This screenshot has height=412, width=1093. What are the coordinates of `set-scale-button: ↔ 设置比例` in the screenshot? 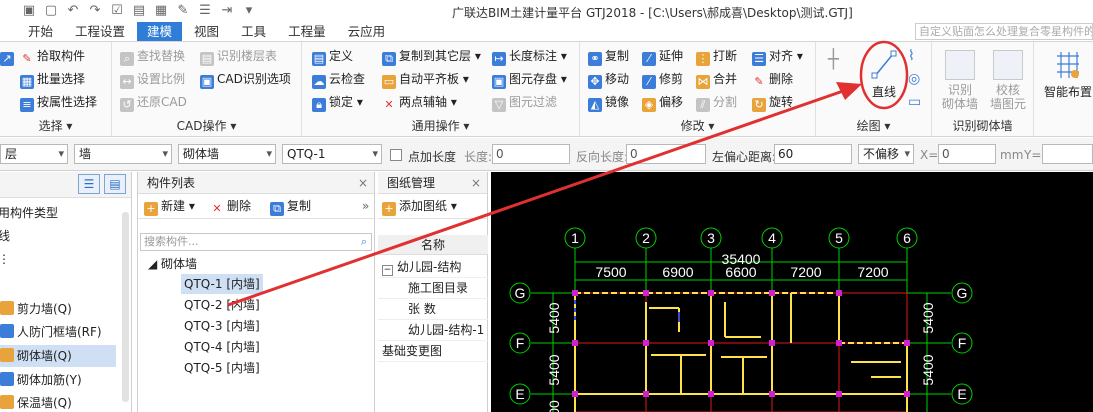 It's located at (152, 79).